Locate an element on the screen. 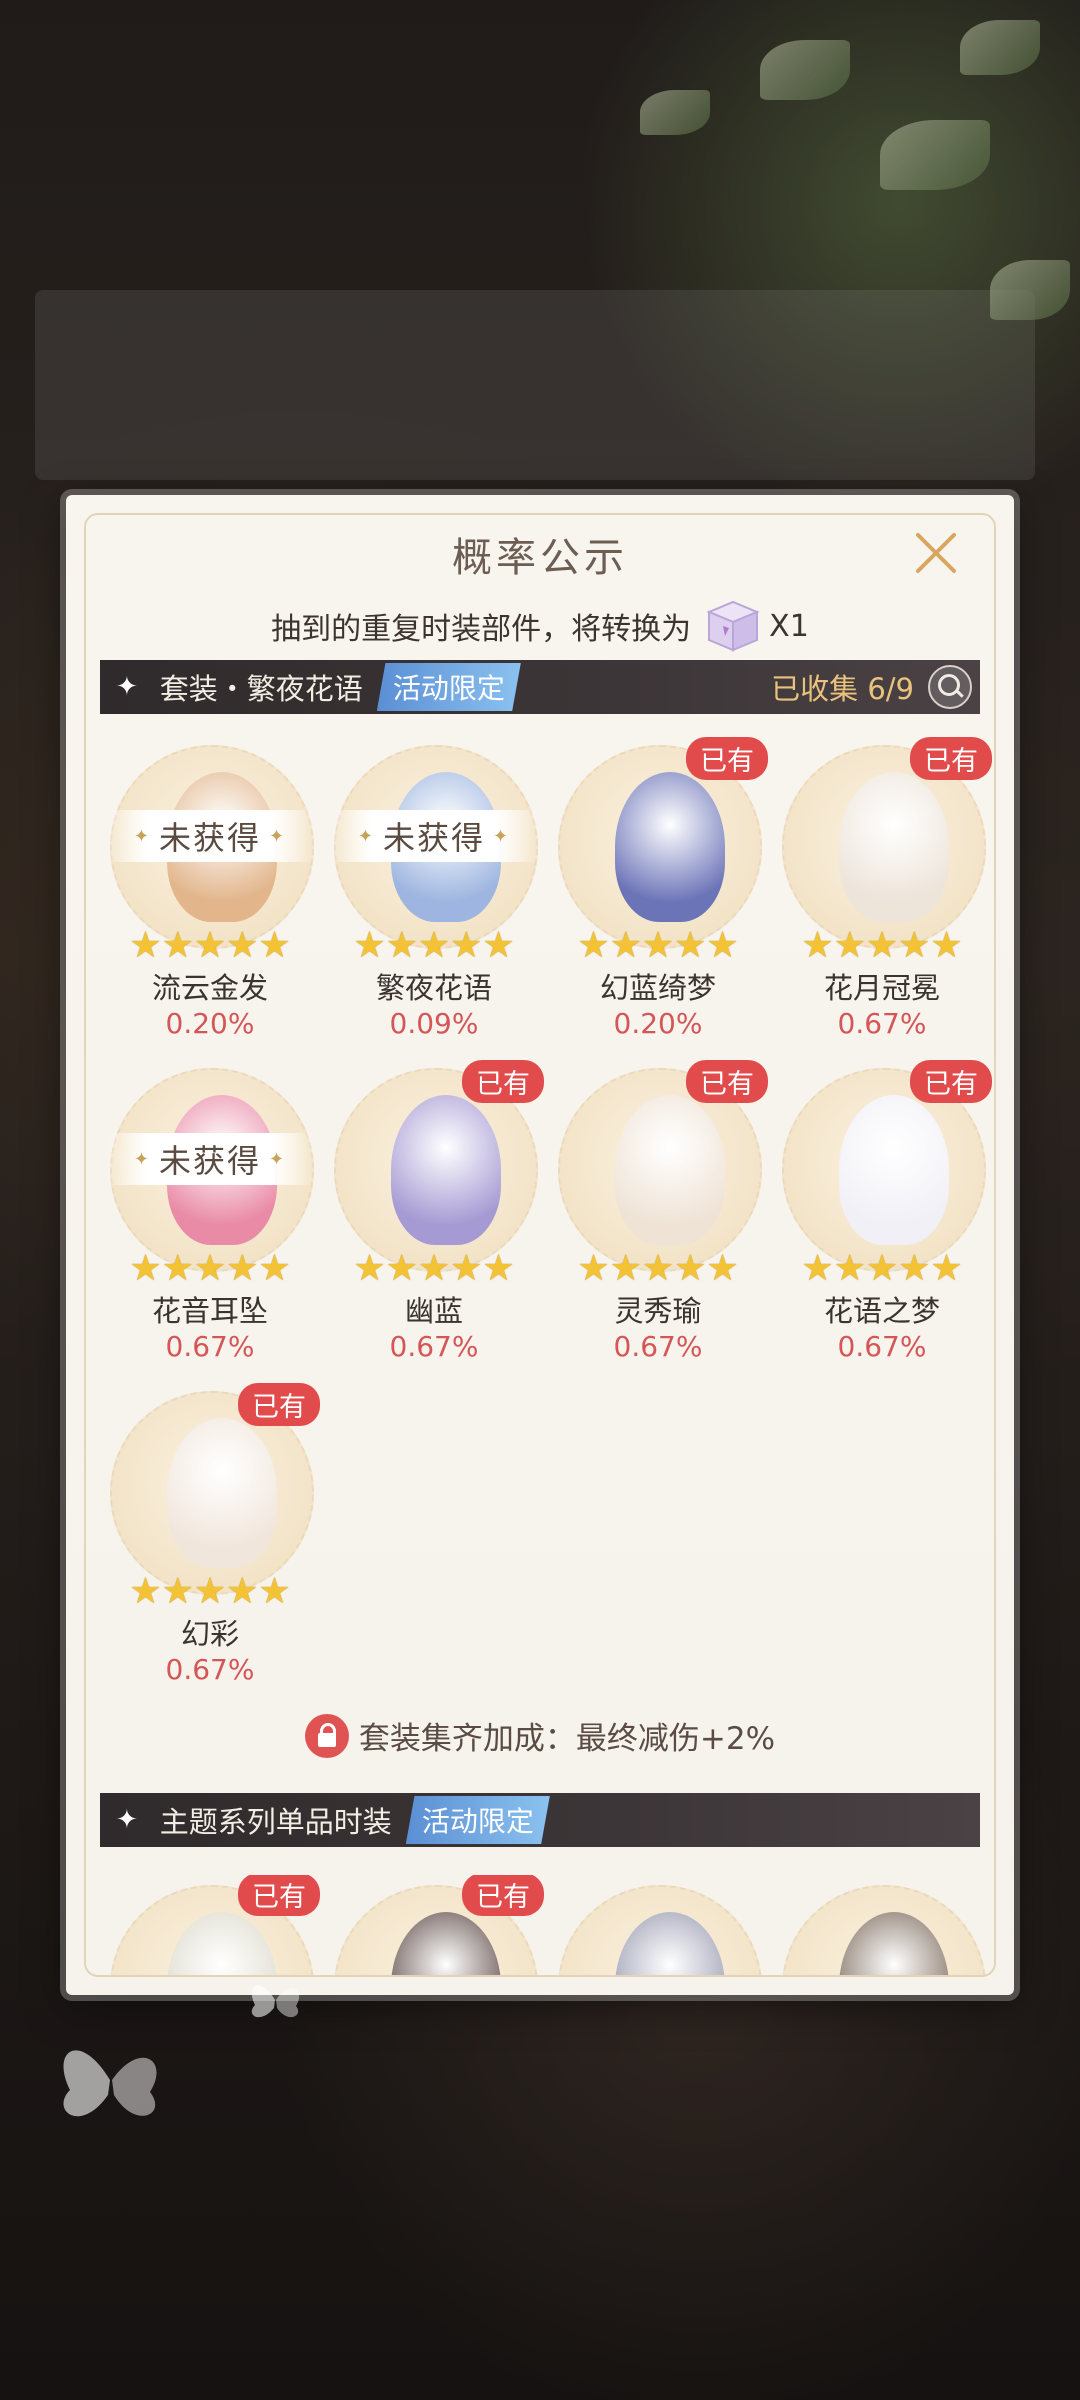 The height and width of the screenshot is (2400, 1080). set-bonus: 套装集齐加成：最终减伤+2% is located at coordinates (540, 1735).